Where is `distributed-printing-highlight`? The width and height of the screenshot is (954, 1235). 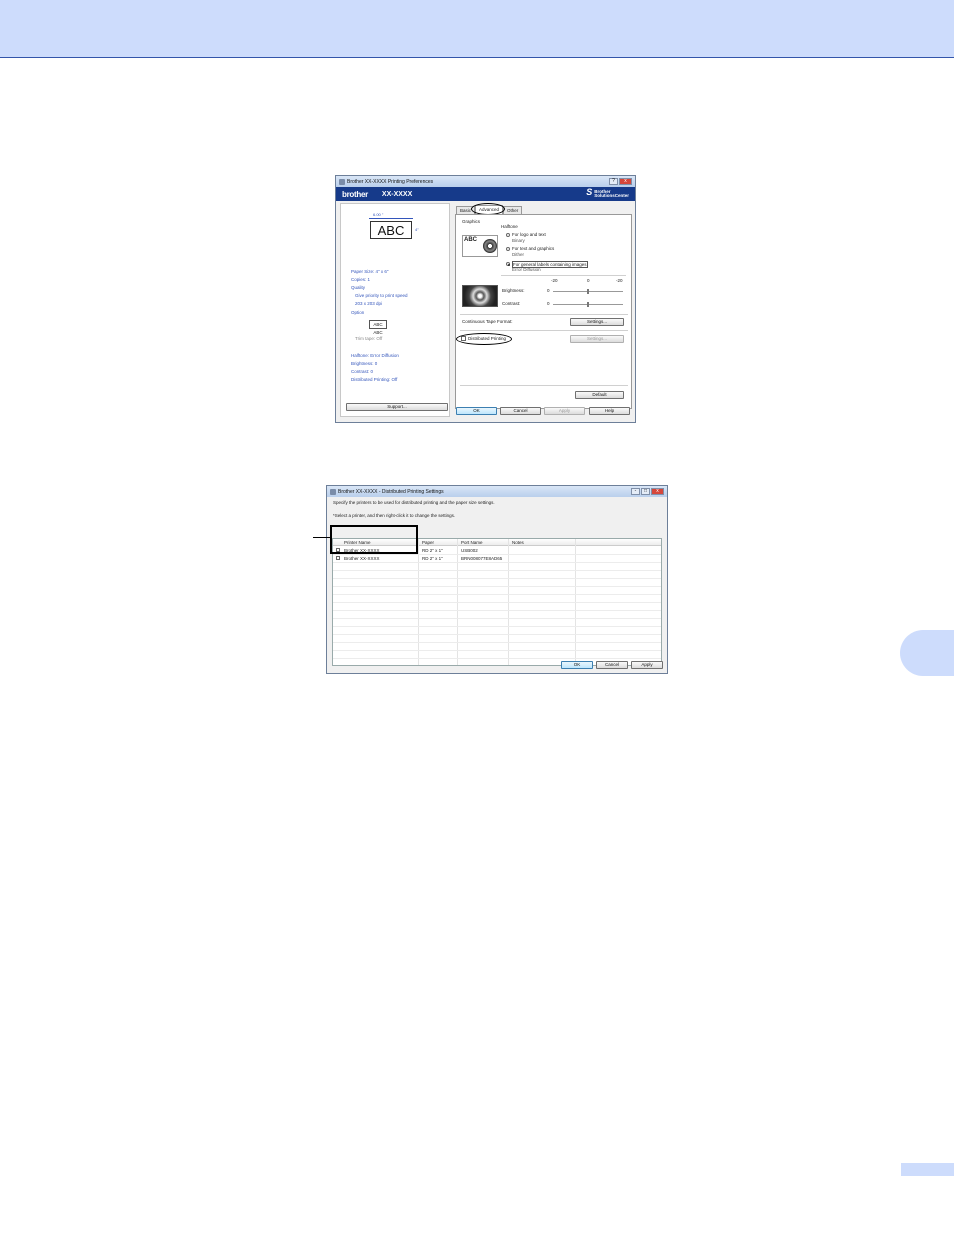
distributed-printing-highlight is located at coordinates (484, 339).